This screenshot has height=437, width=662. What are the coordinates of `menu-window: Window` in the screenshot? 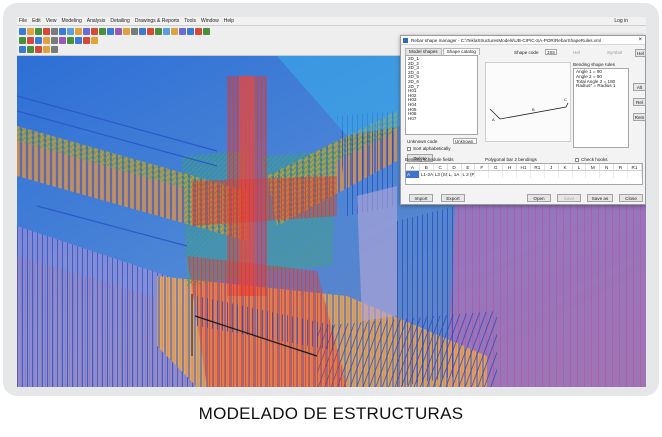 It's located at (210, 21).